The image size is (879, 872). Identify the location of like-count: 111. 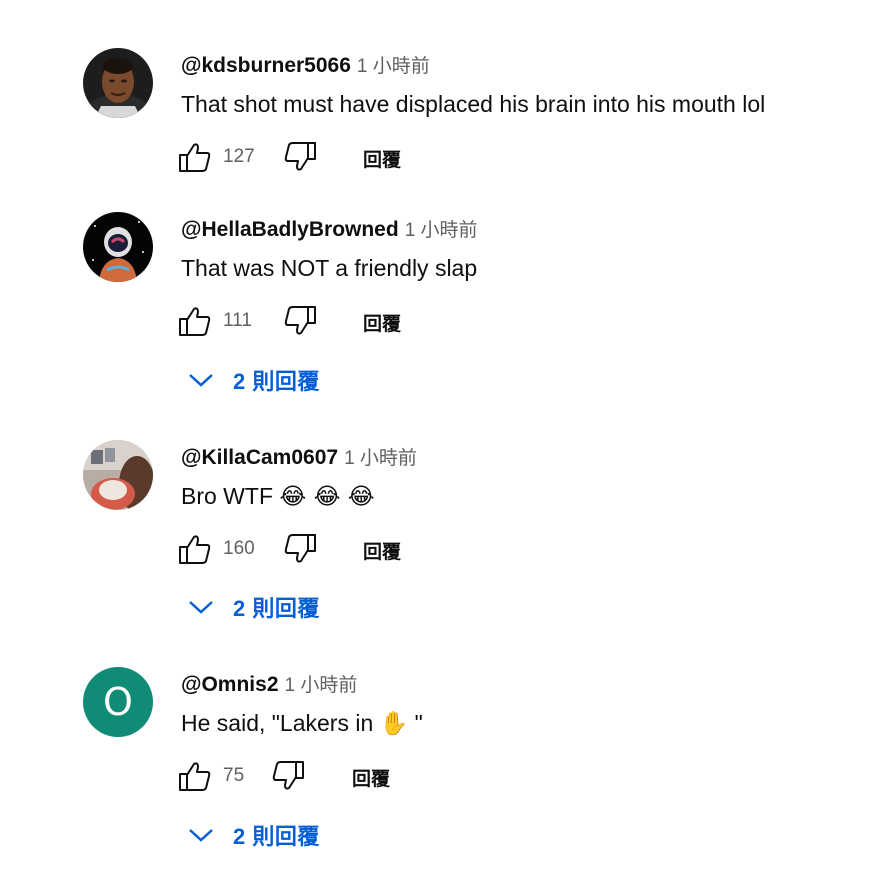
(237, 320).